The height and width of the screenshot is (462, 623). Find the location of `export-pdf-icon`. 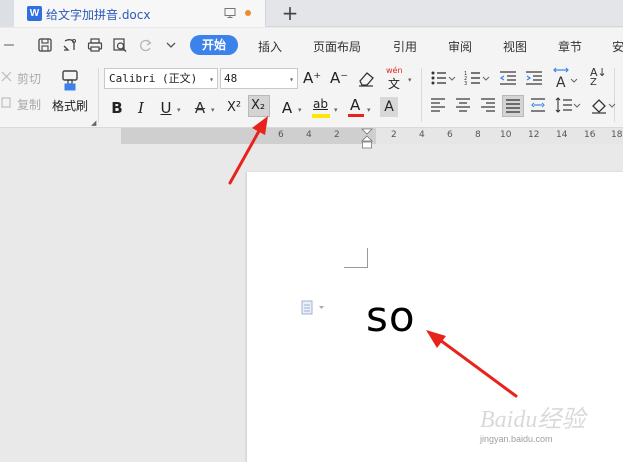

export-pdf-icon is located at coordinates (70, 45).